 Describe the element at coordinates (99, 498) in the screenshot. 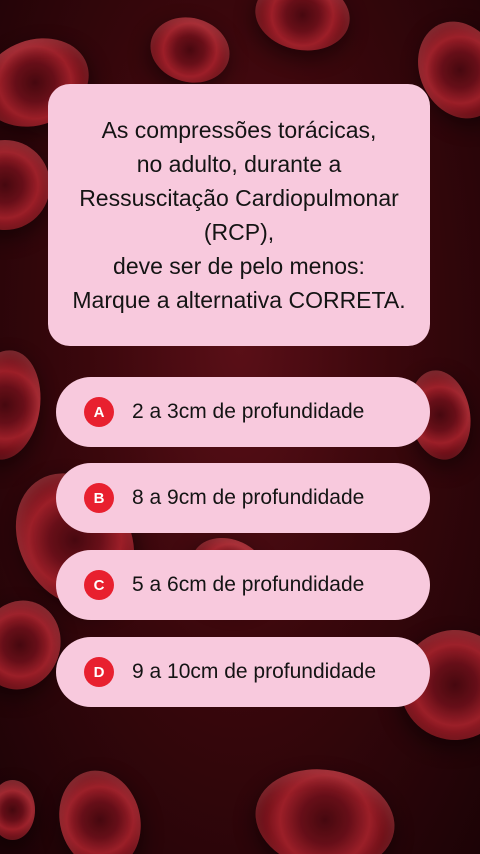

I see `option-b-badge: B` at that location.